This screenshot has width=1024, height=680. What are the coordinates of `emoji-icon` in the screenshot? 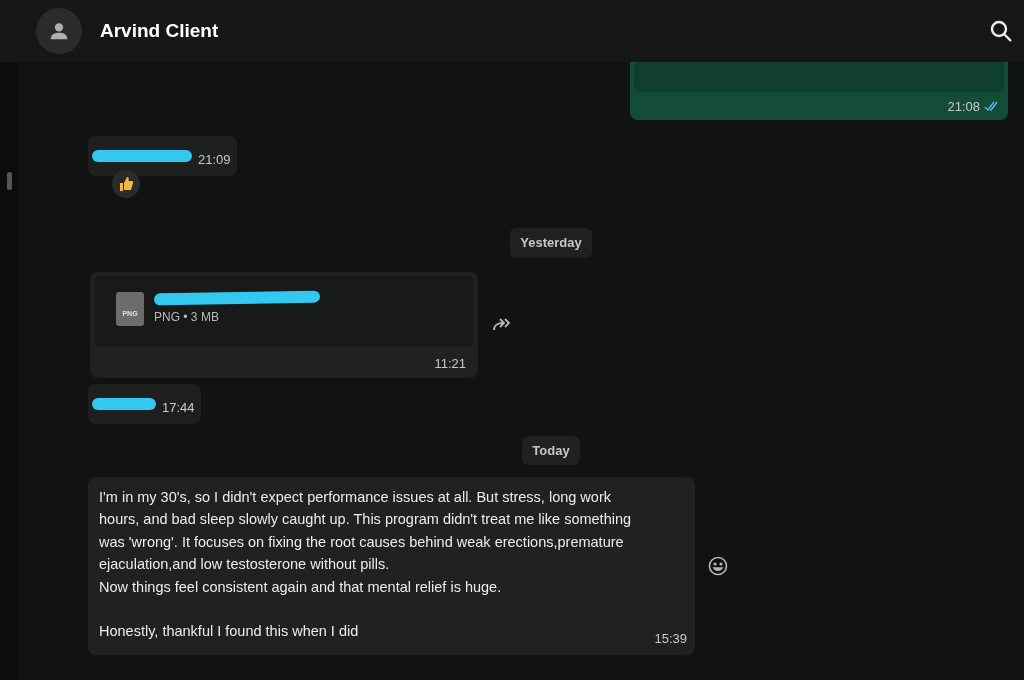 It's located at (718, 565).